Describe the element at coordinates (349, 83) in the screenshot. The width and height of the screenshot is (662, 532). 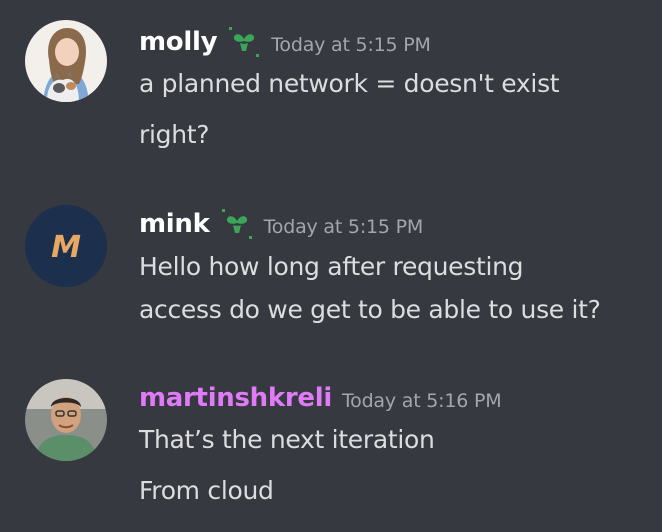
I see `message-text-line: a planned network = doesn't exist` at that location.